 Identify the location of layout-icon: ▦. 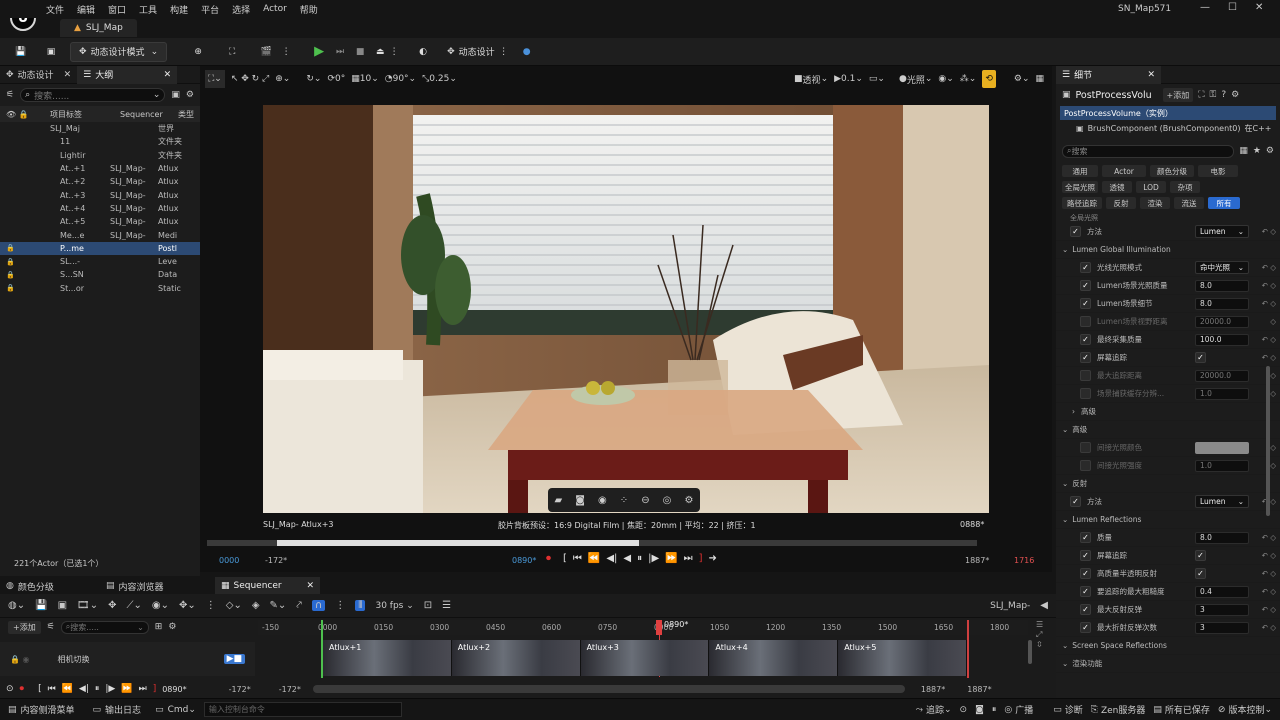
(1039, 79).